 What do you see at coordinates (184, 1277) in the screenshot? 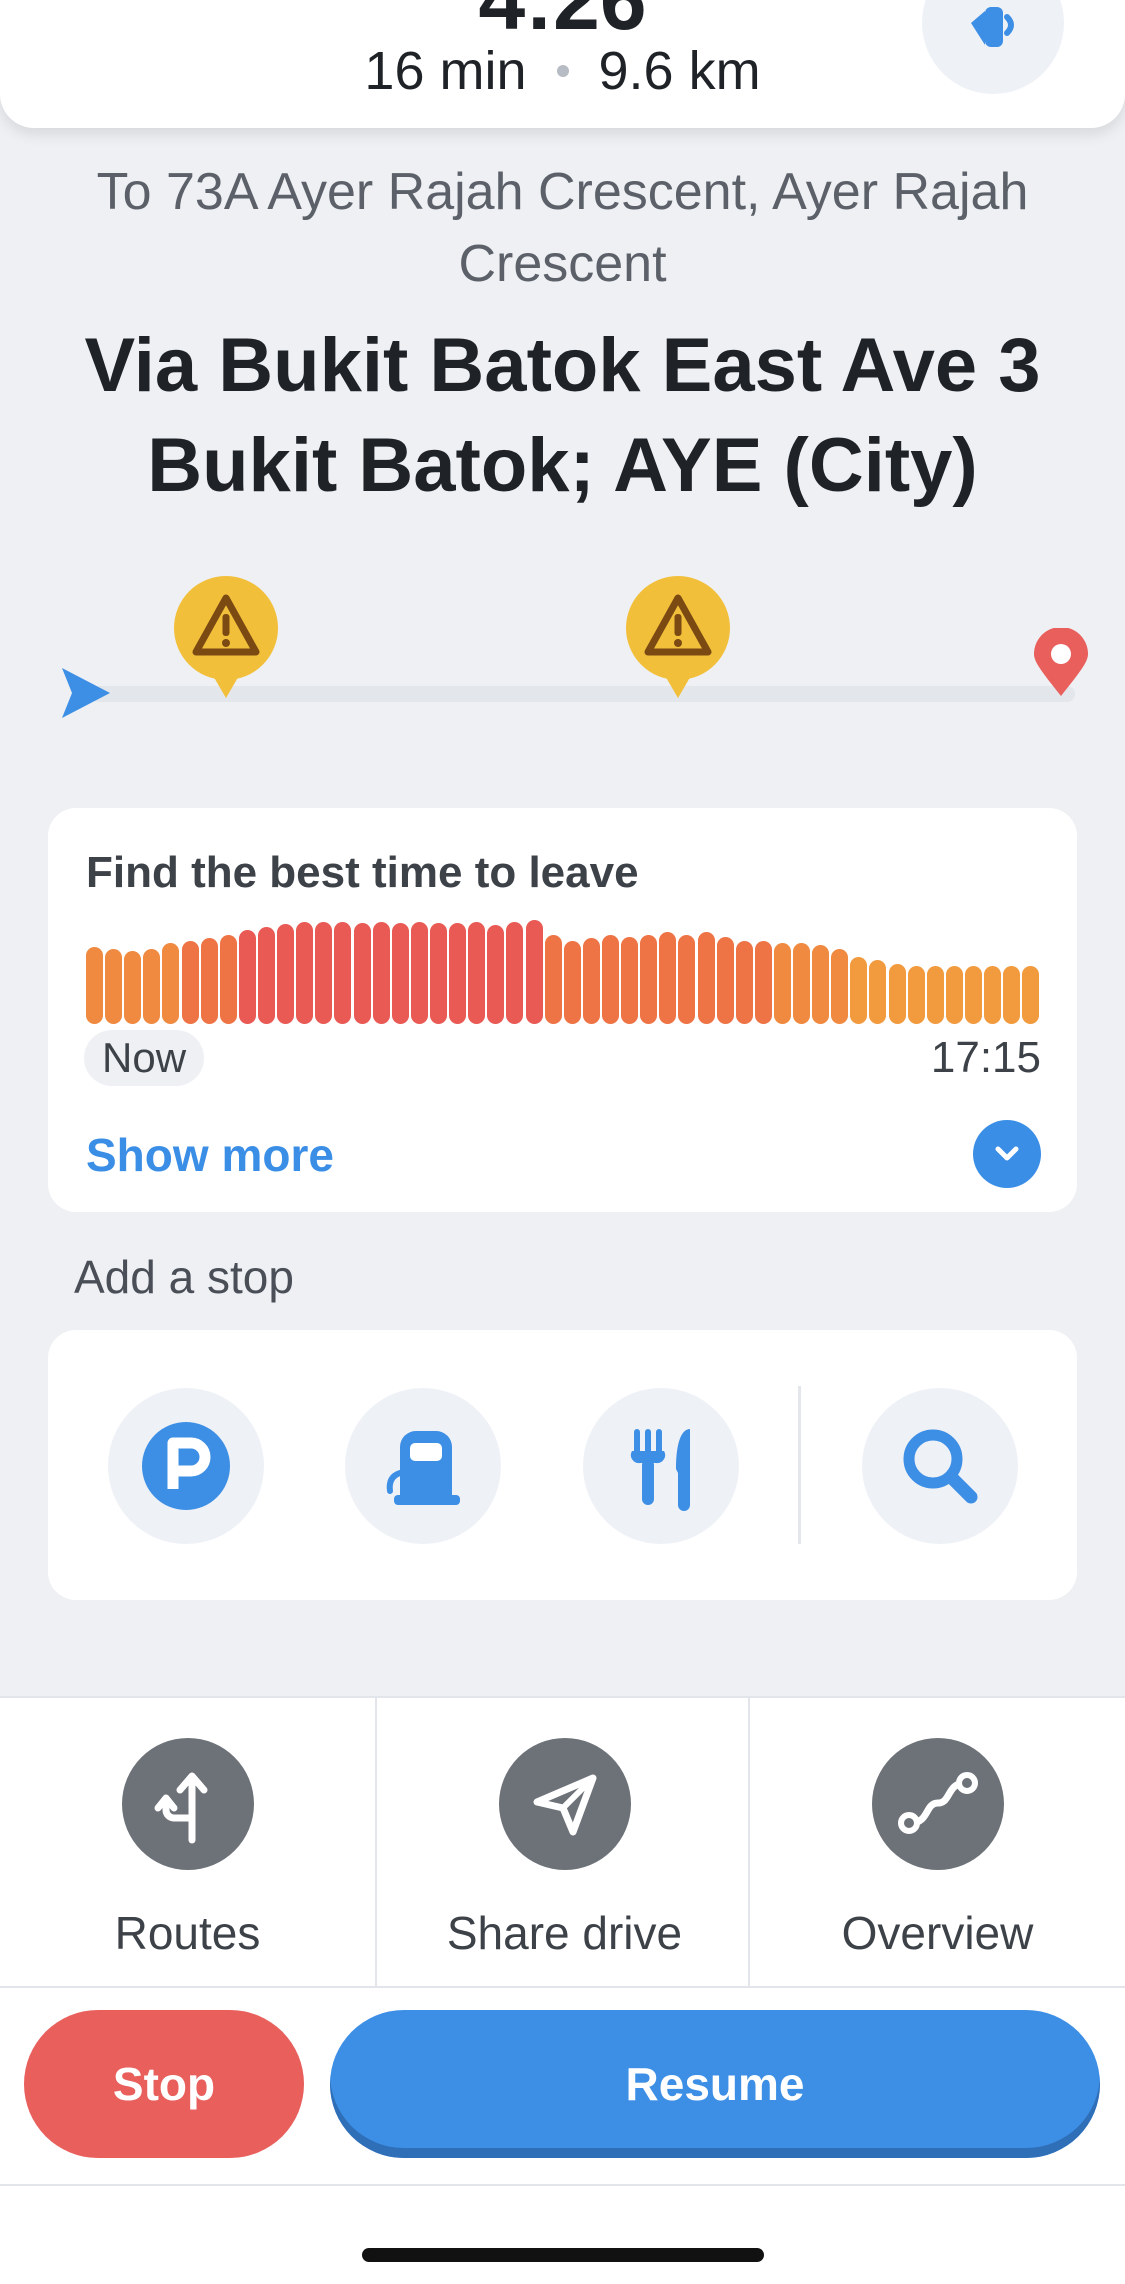
I see `add-stop-label: Add a stop` at bounding box center [184, 1277].